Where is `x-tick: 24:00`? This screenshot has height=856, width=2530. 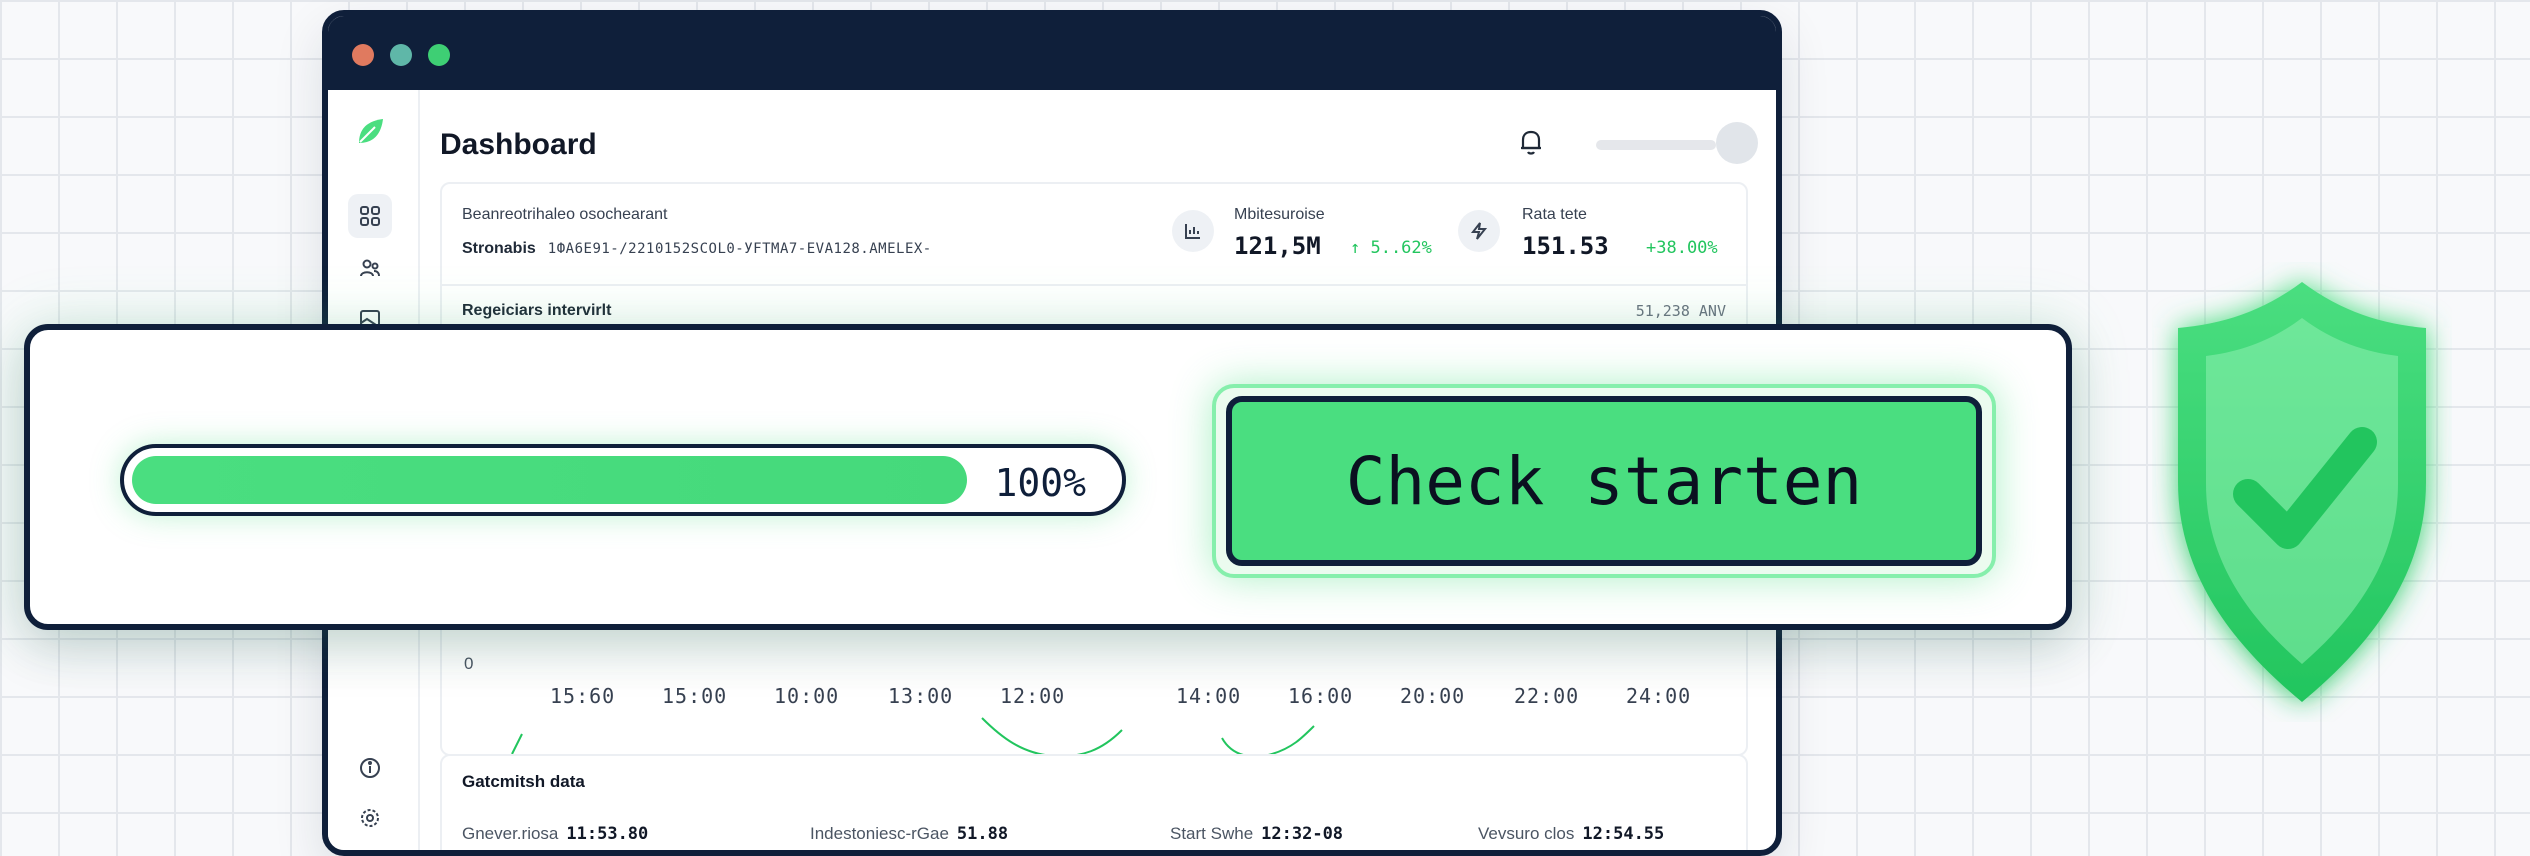 x-tick: 24:00 is located at coordinates (1659, 696).